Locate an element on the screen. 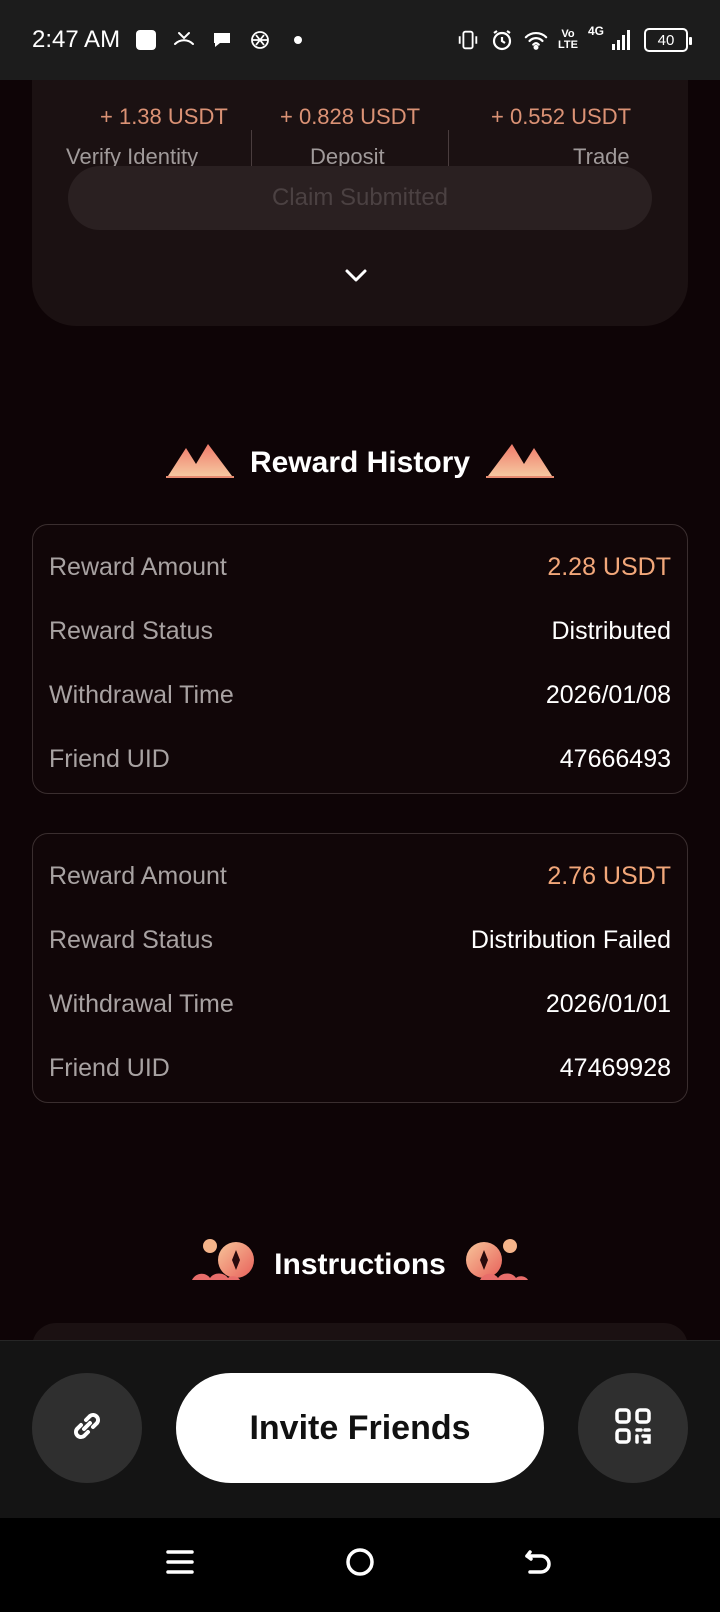 This screenshot has height=1612, width=720. home-circle-icon is located at coordinates (360, 1564).